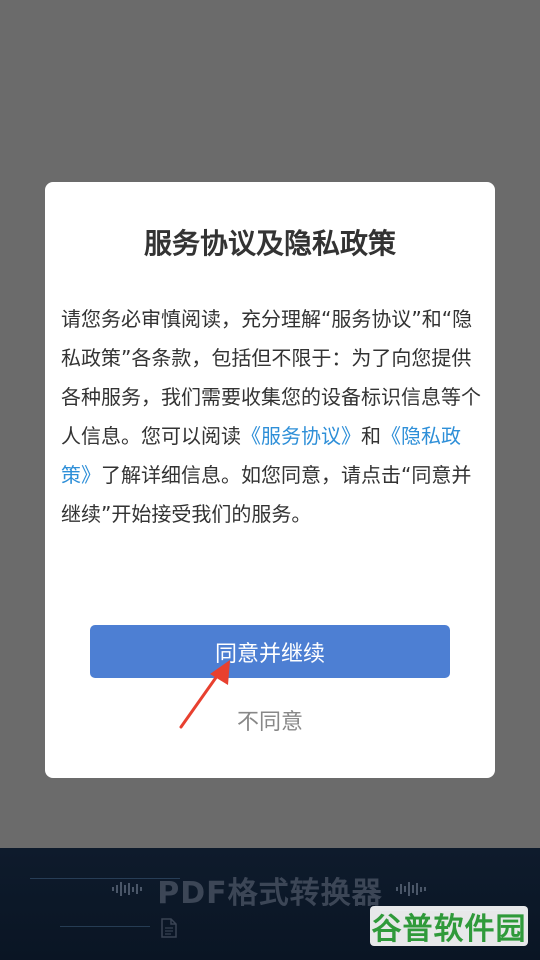 The image size is (540, 960). Describe the element at coordinates (449, 929) in the screenshot. I see `watermark-text: 谷普软件园` at that location.